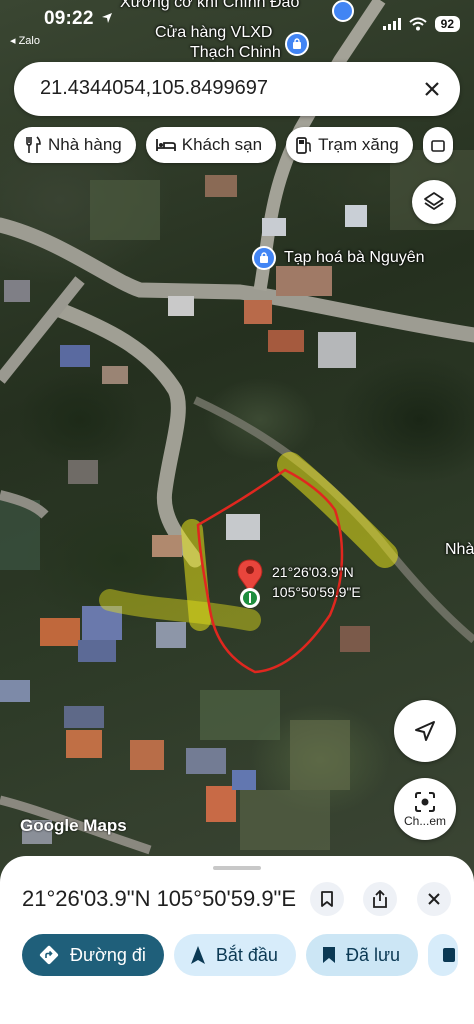 The width and height of the screenshot is (474, 1024). I want to click on sheet-drag-handle, so click(237, 868).